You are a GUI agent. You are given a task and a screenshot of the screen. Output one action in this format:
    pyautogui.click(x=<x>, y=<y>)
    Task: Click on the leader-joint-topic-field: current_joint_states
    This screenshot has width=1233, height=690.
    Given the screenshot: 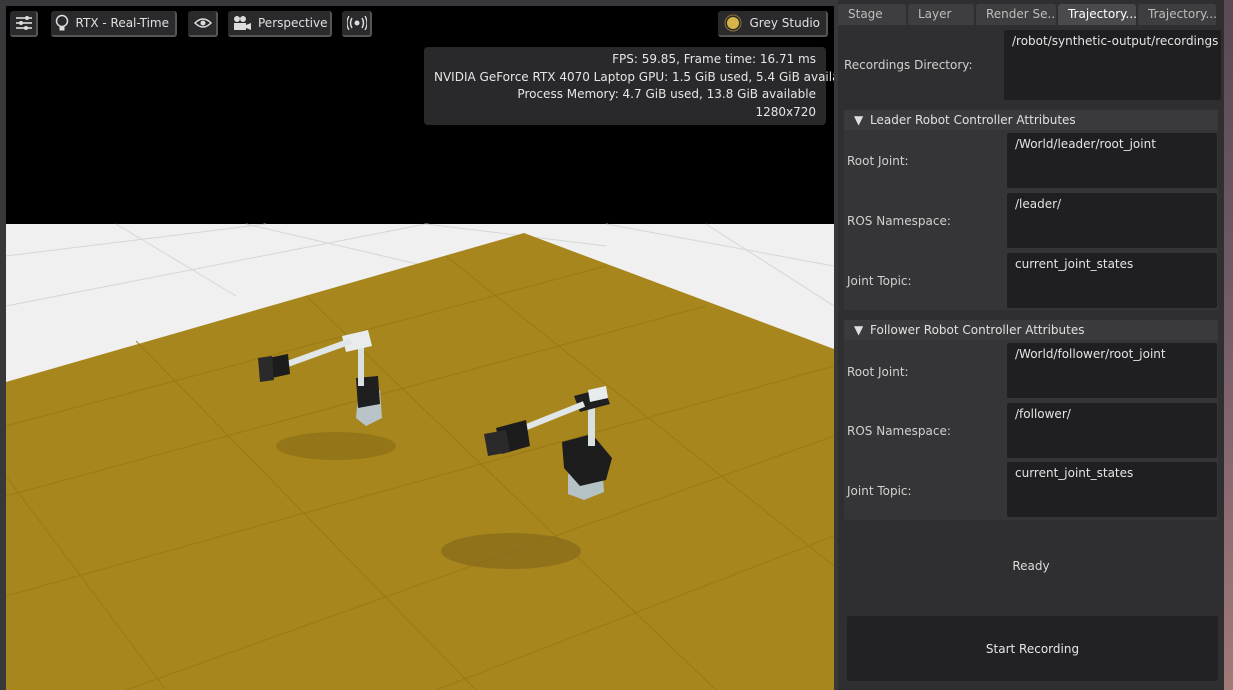 What is the action you would take?
    pyautogui.click(x=1112, y=280)
    